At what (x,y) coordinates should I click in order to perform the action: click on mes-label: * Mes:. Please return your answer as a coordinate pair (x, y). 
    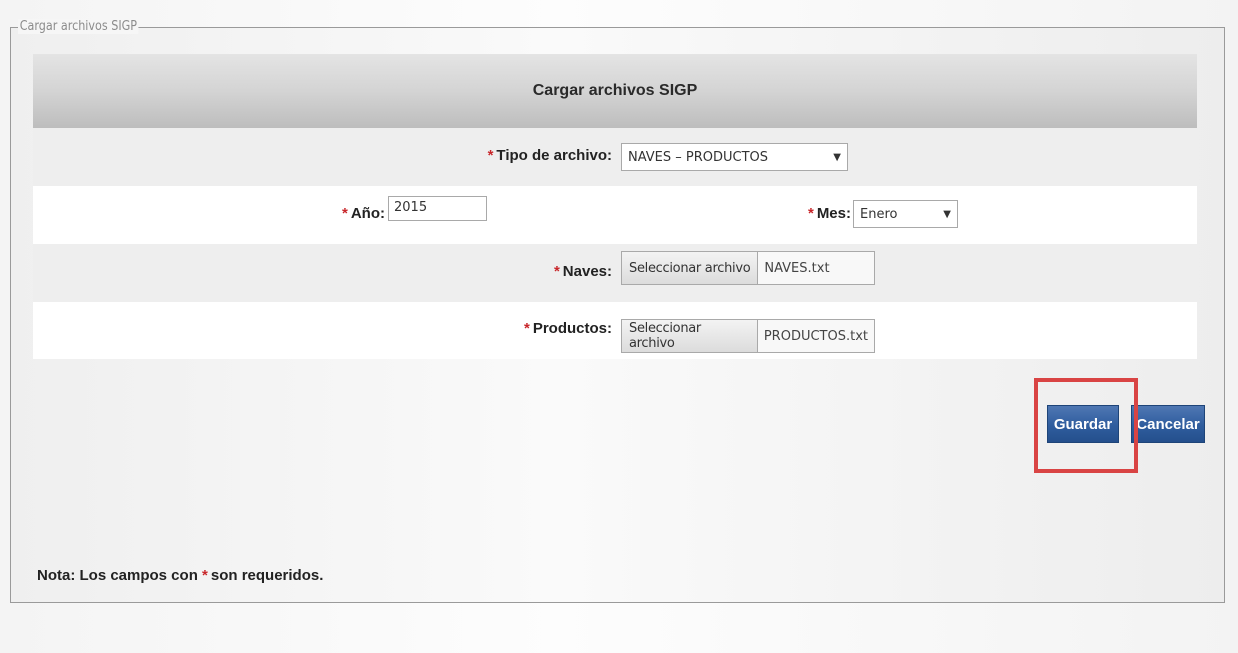
    Looking at the image, I should click on (829, 213).